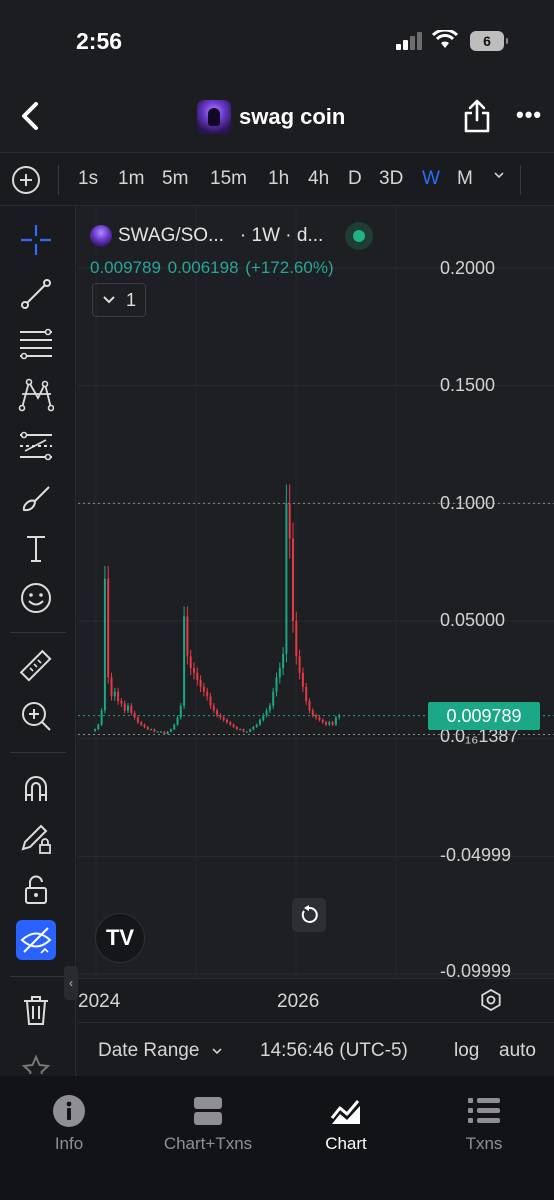  Describe the element at coordinates (88, 179) in the screenshot. I see `timeframe-1s: 1s` at that location.